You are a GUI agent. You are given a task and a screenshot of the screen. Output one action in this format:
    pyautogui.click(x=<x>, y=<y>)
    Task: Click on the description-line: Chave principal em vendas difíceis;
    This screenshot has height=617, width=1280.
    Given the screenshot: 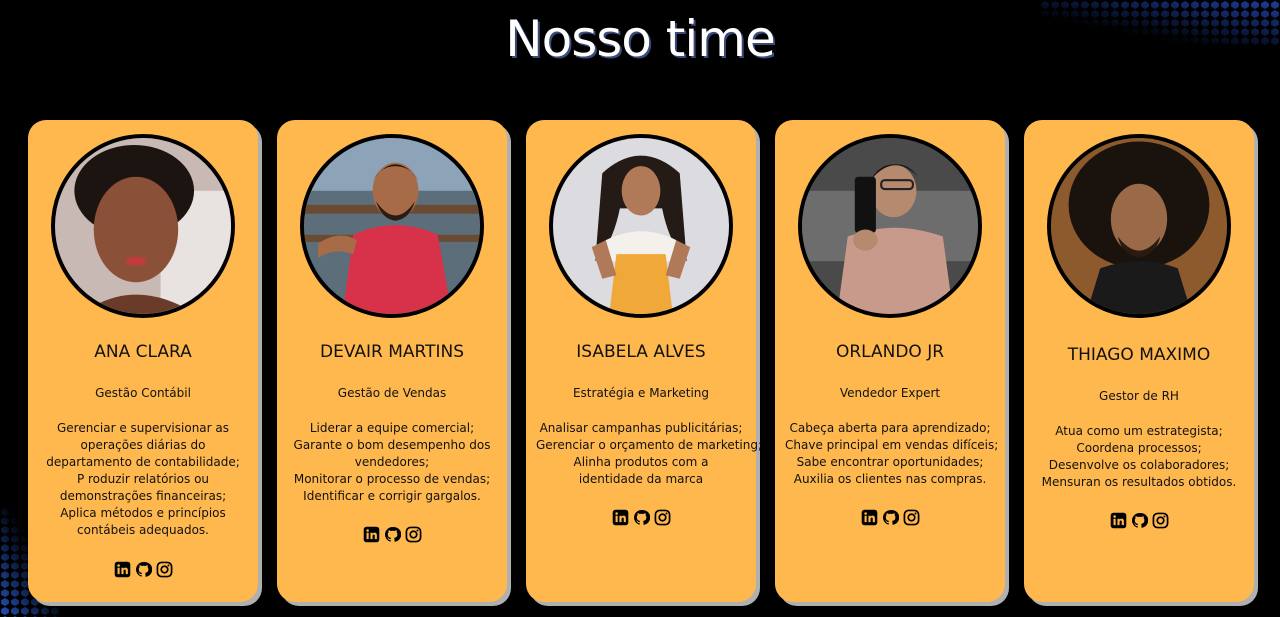 What is the action you would take?
    pyautogui.click(x=892, y=445)
    